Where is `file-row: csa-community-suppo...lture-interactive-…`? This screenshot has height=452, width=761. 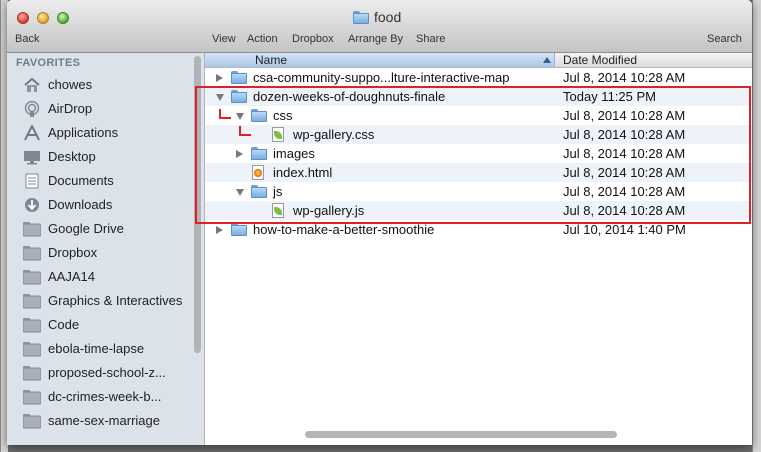 file-row: csa-community-suppo...lture-interactive-… is located at coordinates (478, 77).